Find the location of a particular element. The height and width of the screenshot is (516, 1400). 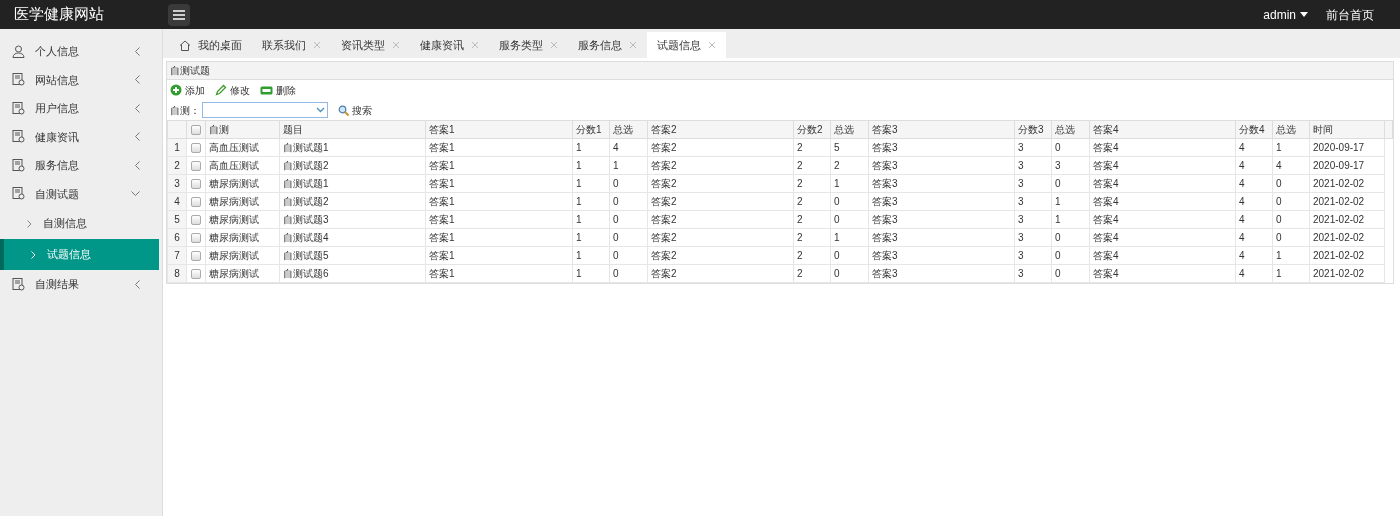

add-button: 添加 is located at coordinates (187, 90).